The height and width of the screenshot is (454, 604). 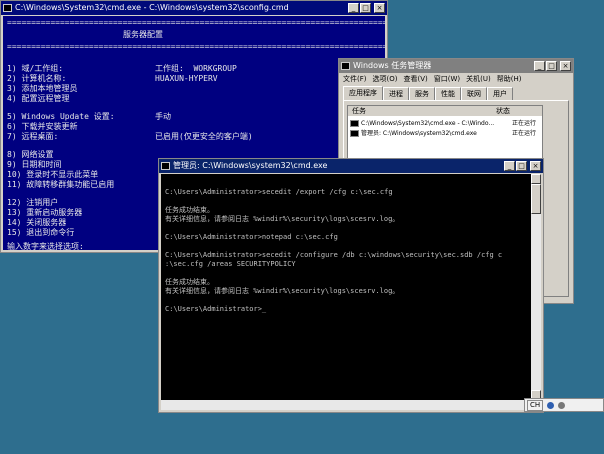 What do you see at coordinates (37, 222) in the screenshot?
I see `option-label: 14) 关闭服务器` at bounding box center [37, 222].